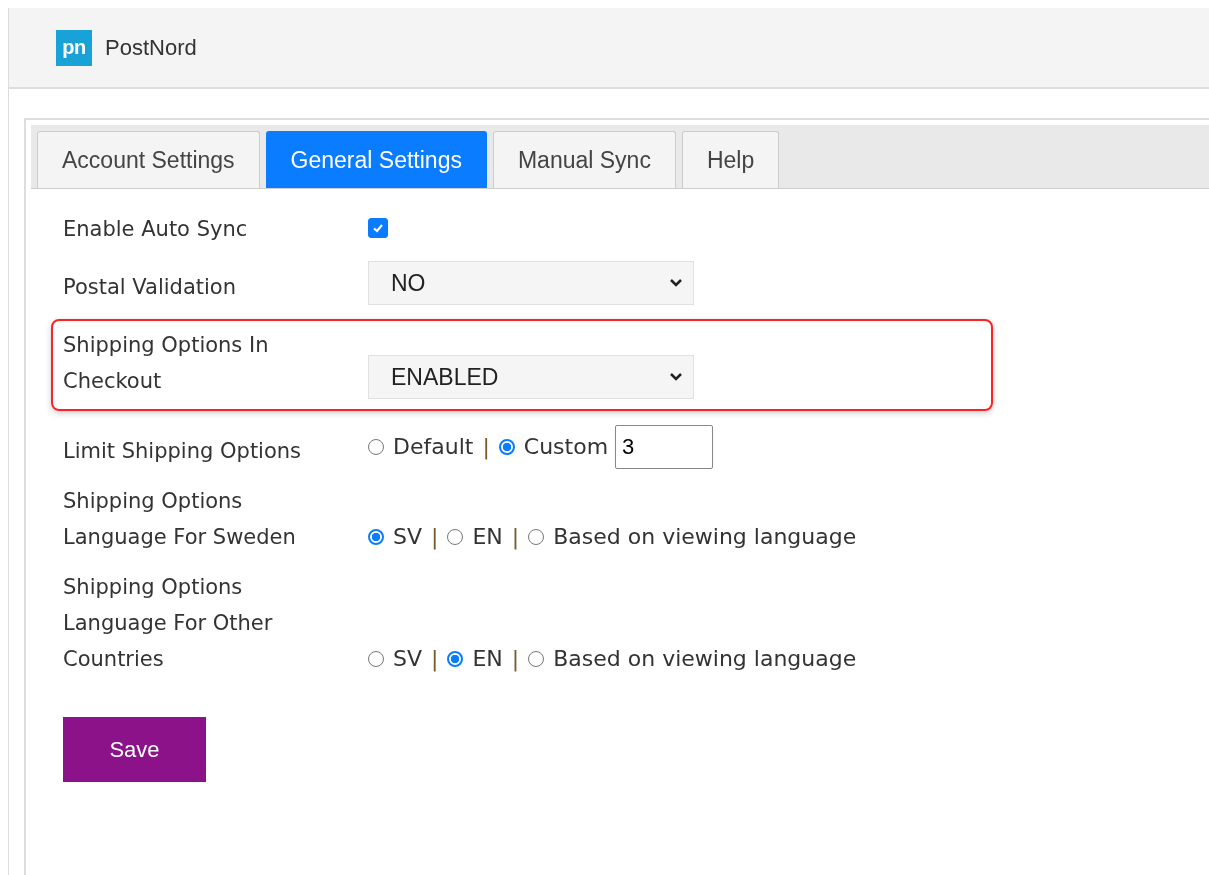  I want to click on dropdown: ENABLED, so click(531, 377).